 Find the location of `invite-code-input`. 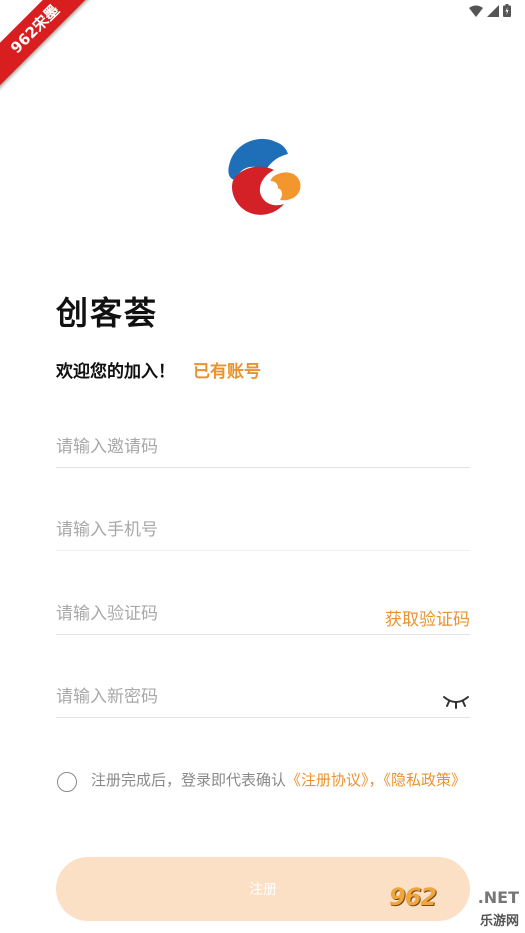

invite-code-input is located at coordinates (206, 447).